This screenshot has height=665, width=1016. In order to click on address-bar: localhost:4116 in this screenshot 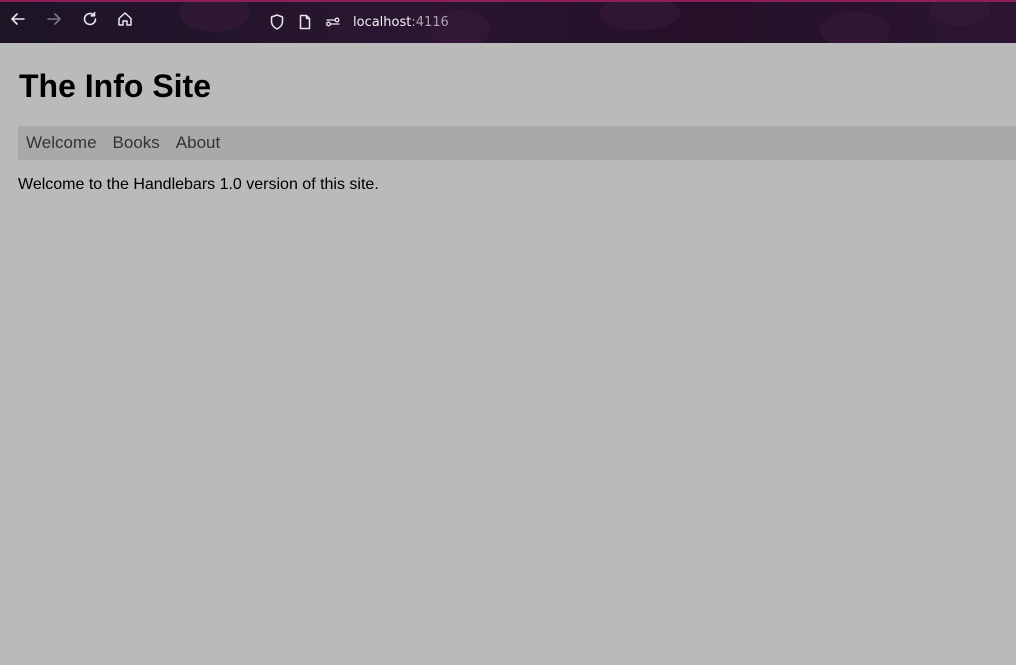, I will do `click(358, 22)`.